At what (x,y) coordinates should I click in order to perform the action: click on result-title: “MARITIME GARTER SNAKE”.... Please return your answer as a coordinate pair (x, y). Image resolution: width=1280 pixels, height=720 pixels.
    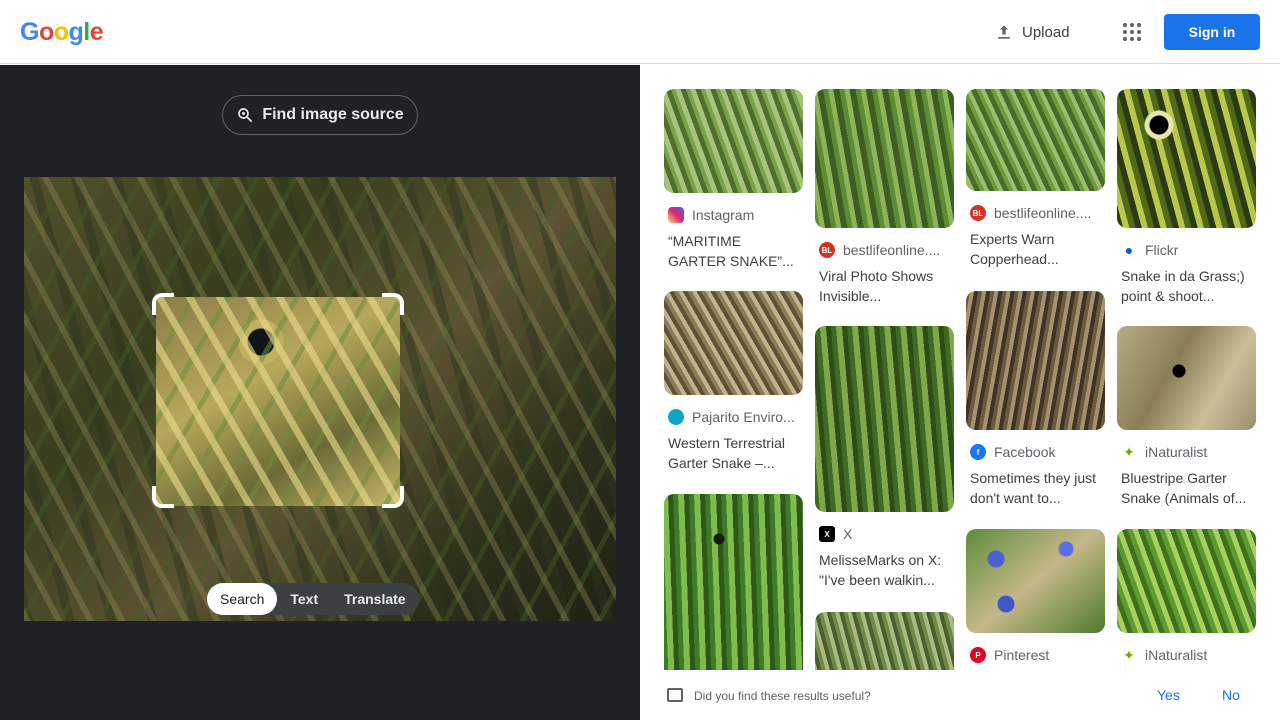
    Looking at the image, I should click on (733, 251).